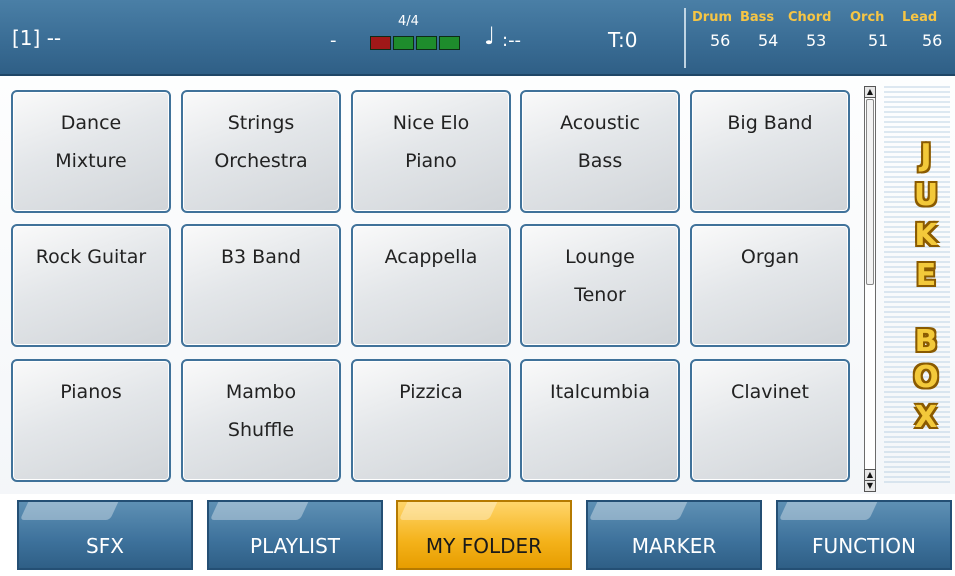 The height and width of the screenshot is (576, 955). Describe the element at coordinates (870, 289) in the screenshot. I see `vertical-scrollbar: ▲ ▲ ▼` at that location.